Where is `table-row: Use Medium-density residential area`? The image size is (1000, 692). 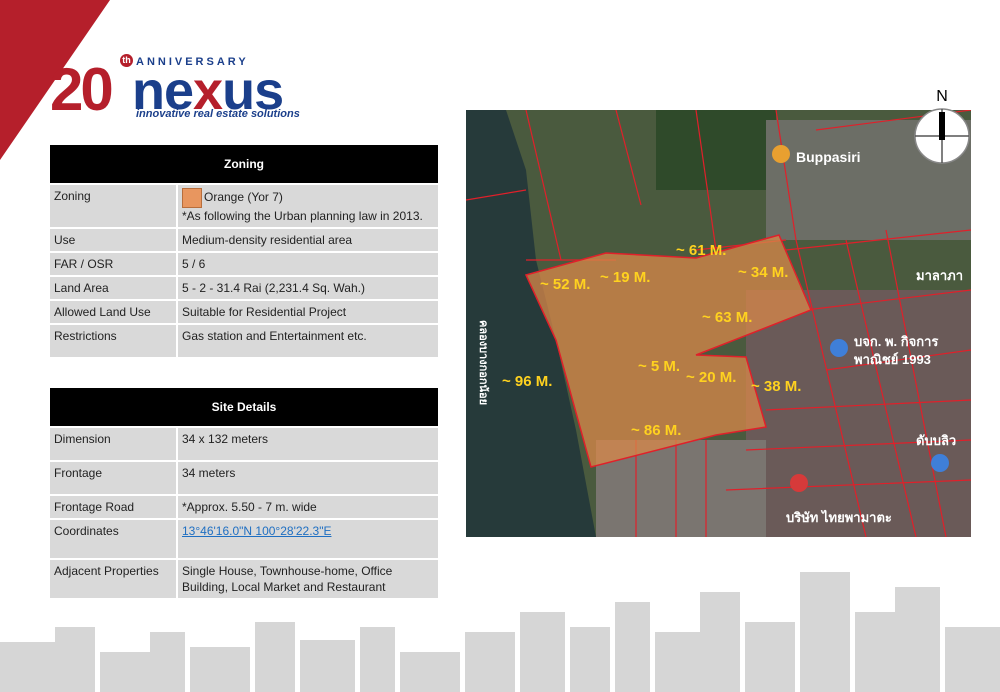
table-row: Use Medium-density residential area is located at coordinates (244, 240).